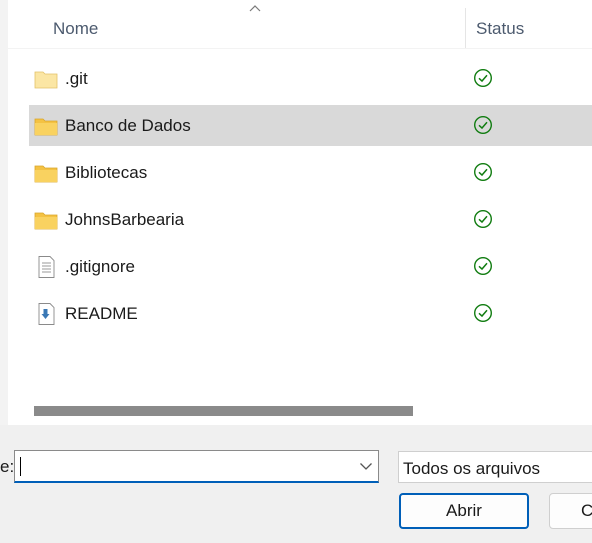 The width and height of the screenshot is (592, 543). What do you see at coordinates (472, 468) in the screenshot?
I see `file-type-filter-value: Todos os arquivos` at bounding box center [472, 468].